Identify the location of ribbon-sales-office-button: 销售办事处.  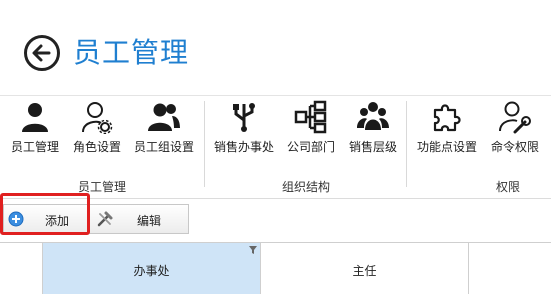
(244, 130).